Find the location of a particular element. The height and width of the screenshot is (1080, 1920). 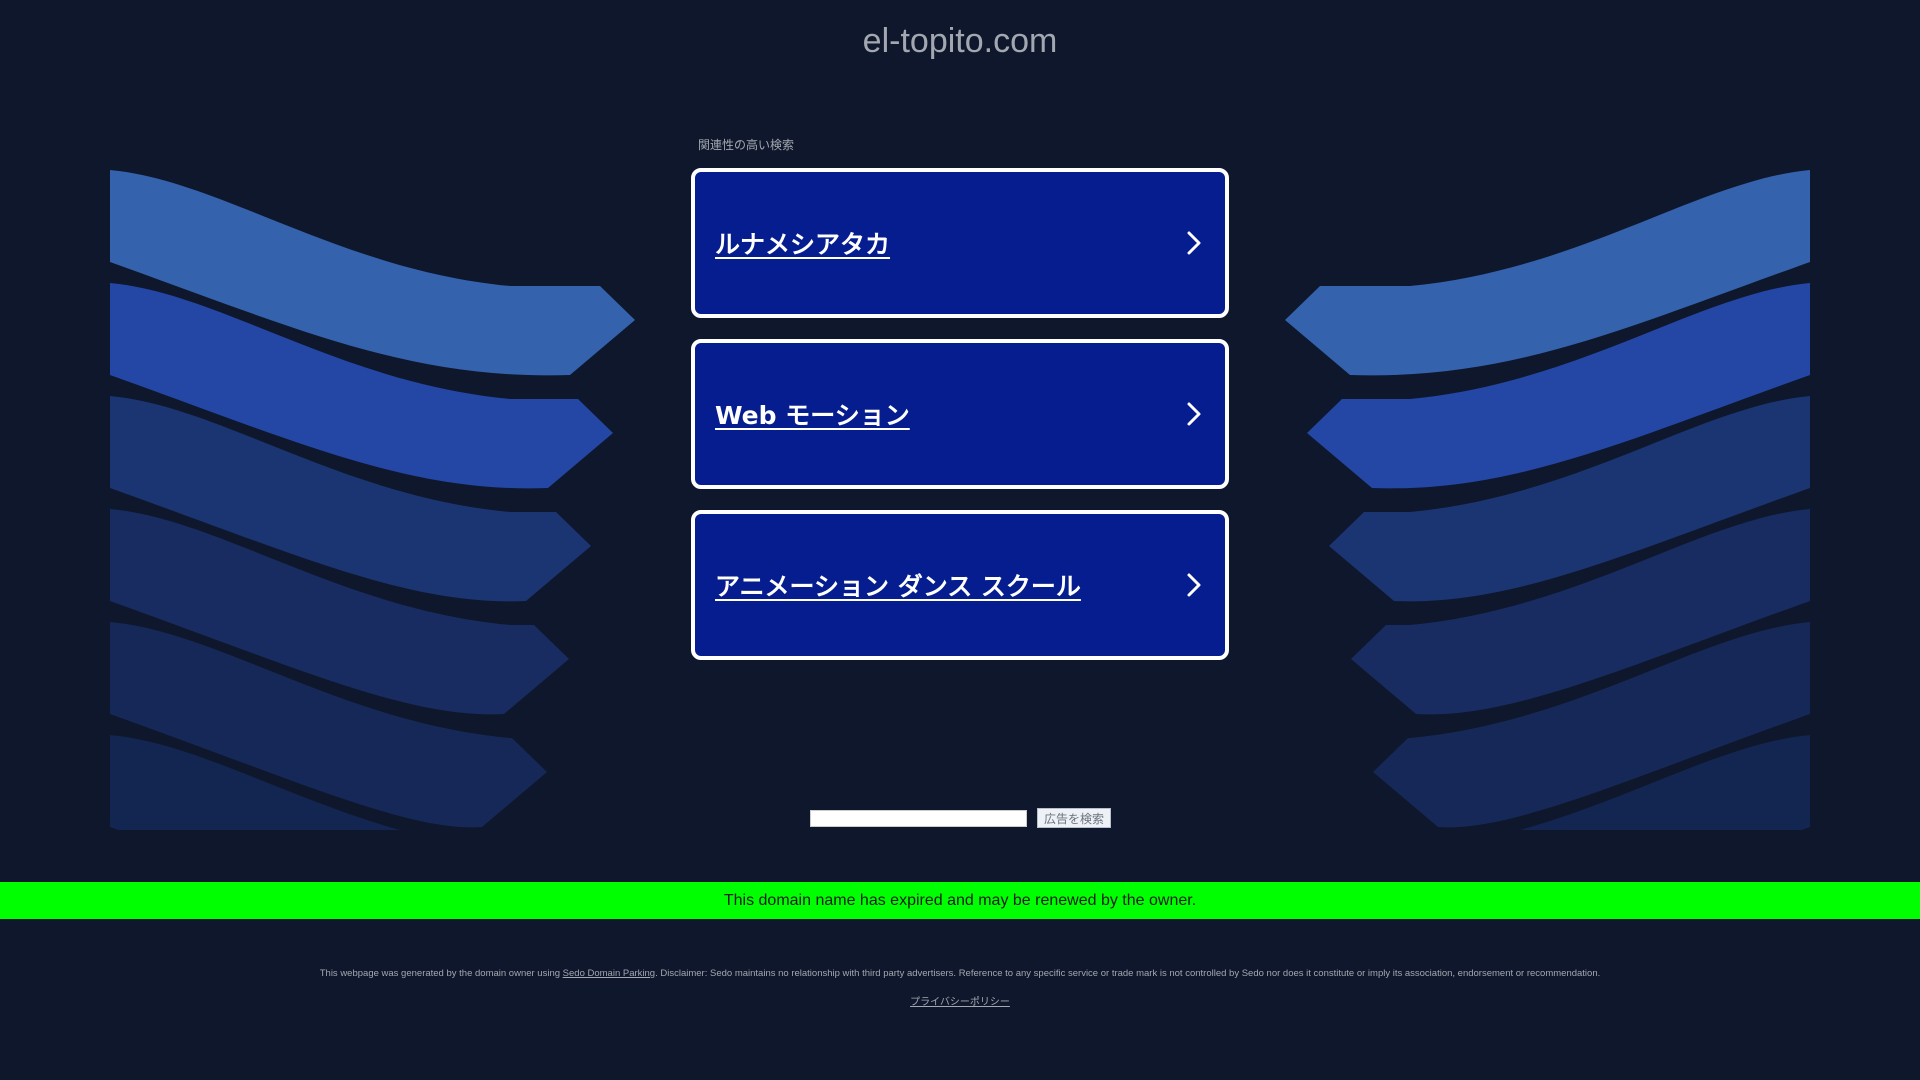

sedo-parking-link: Sedo Domain Parking is located at coordinates (609, 973).